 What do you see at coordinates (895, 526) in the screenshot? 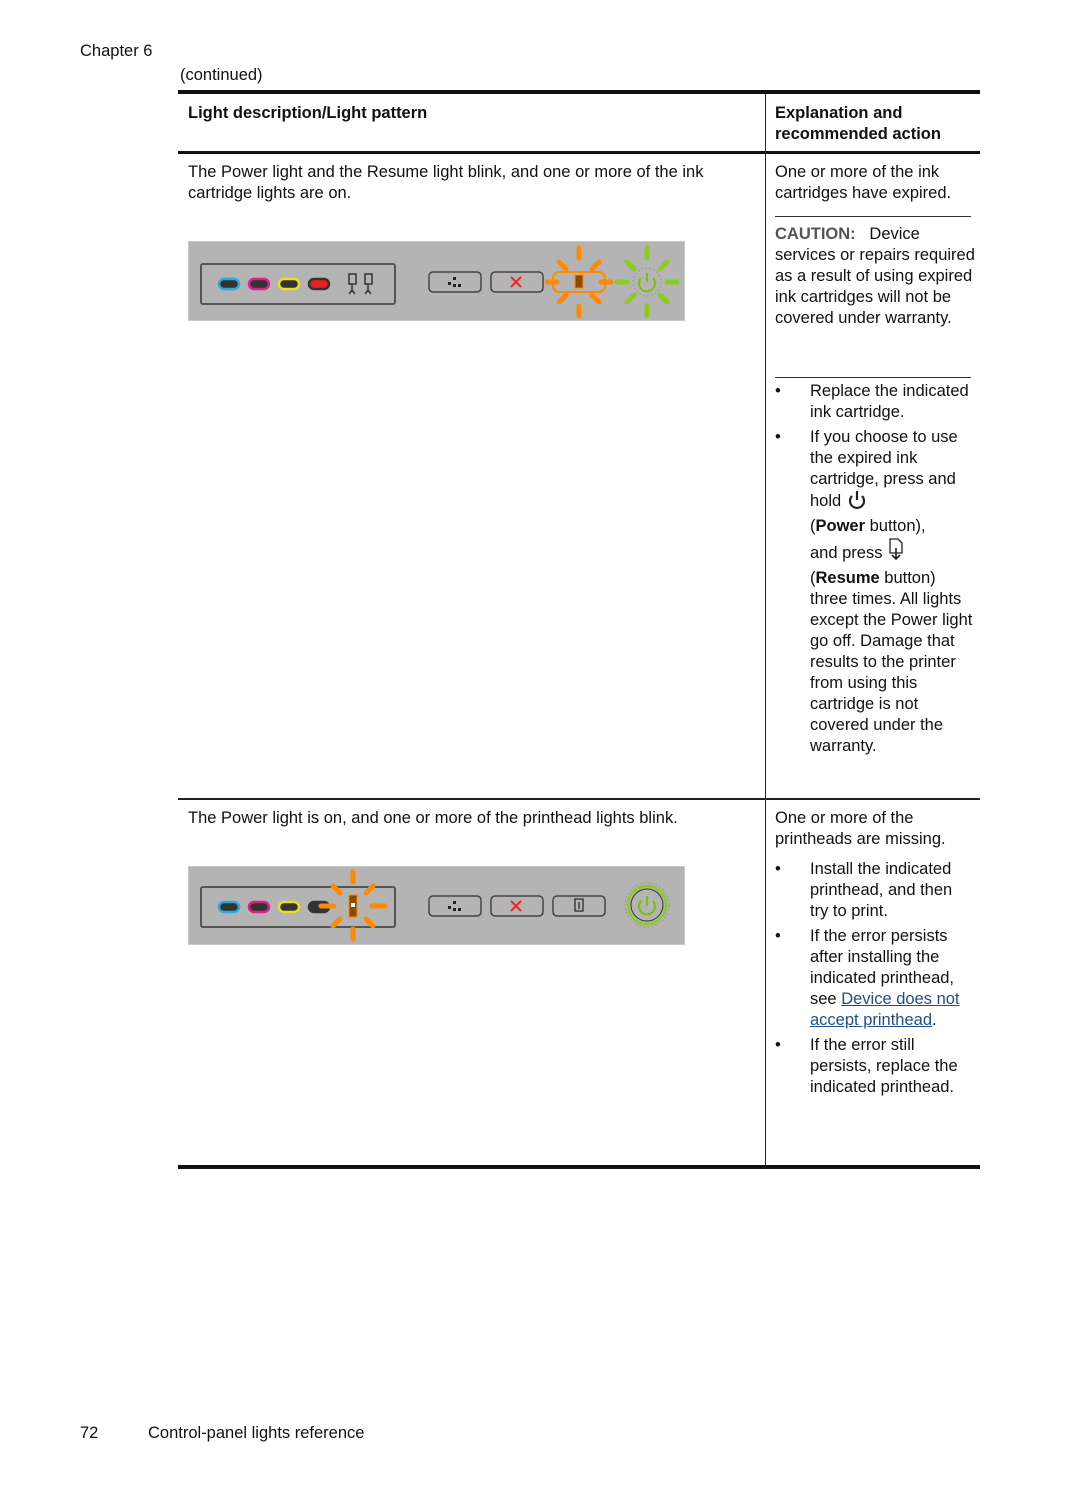
I see `button-suffix: button),` at bounding box center [895, 526].